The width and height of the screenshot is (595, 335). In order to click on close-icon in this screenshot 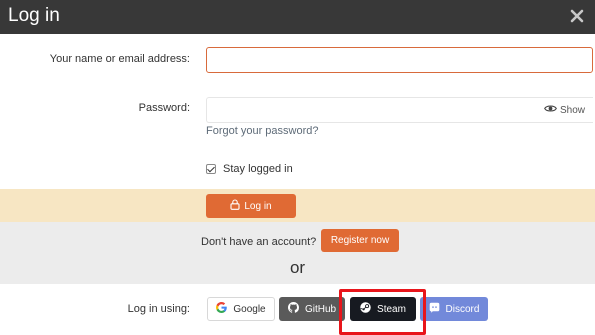, I will do `click(577, 16)`.